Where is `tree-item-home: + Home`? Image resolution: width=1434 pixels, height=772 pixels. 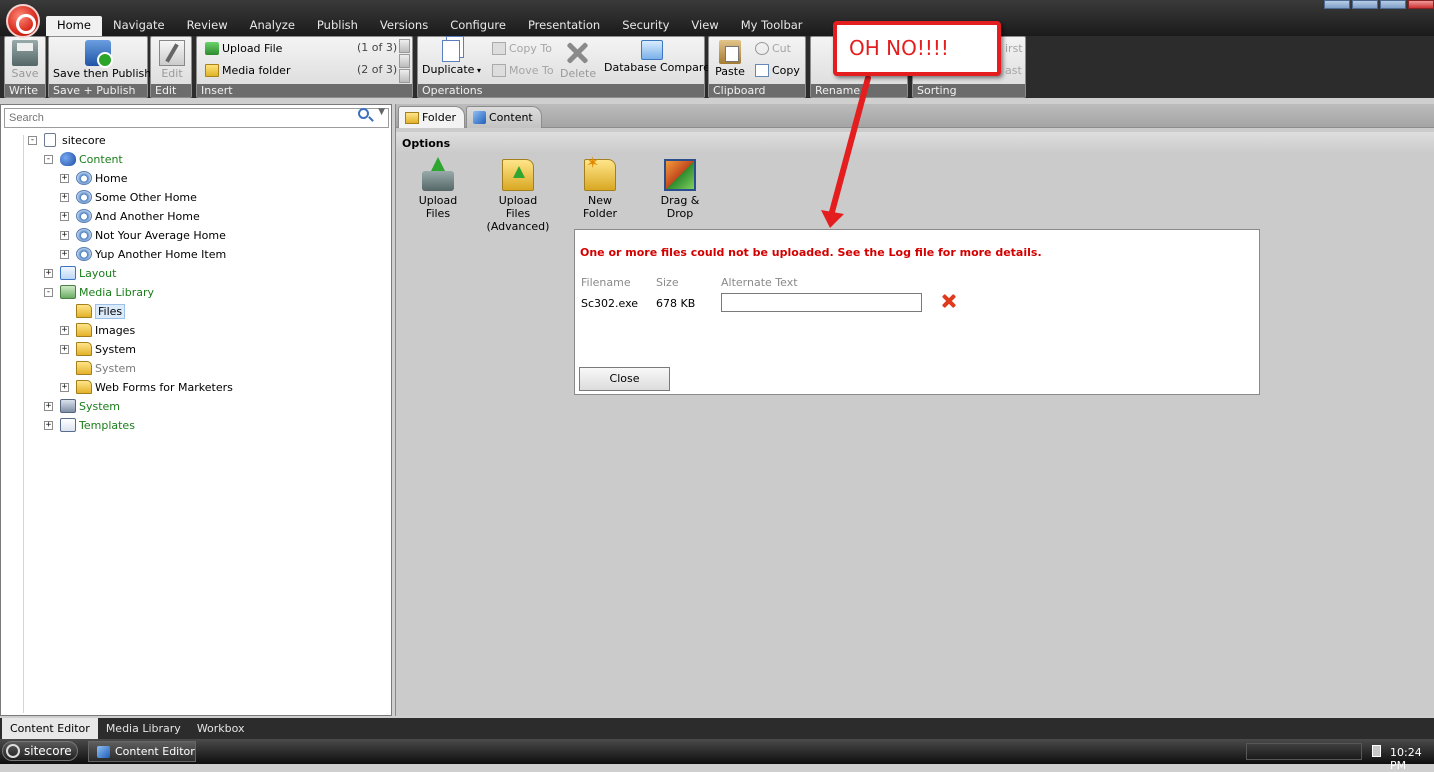
tree-item-home: + Home is located at coordinates (93, 178).